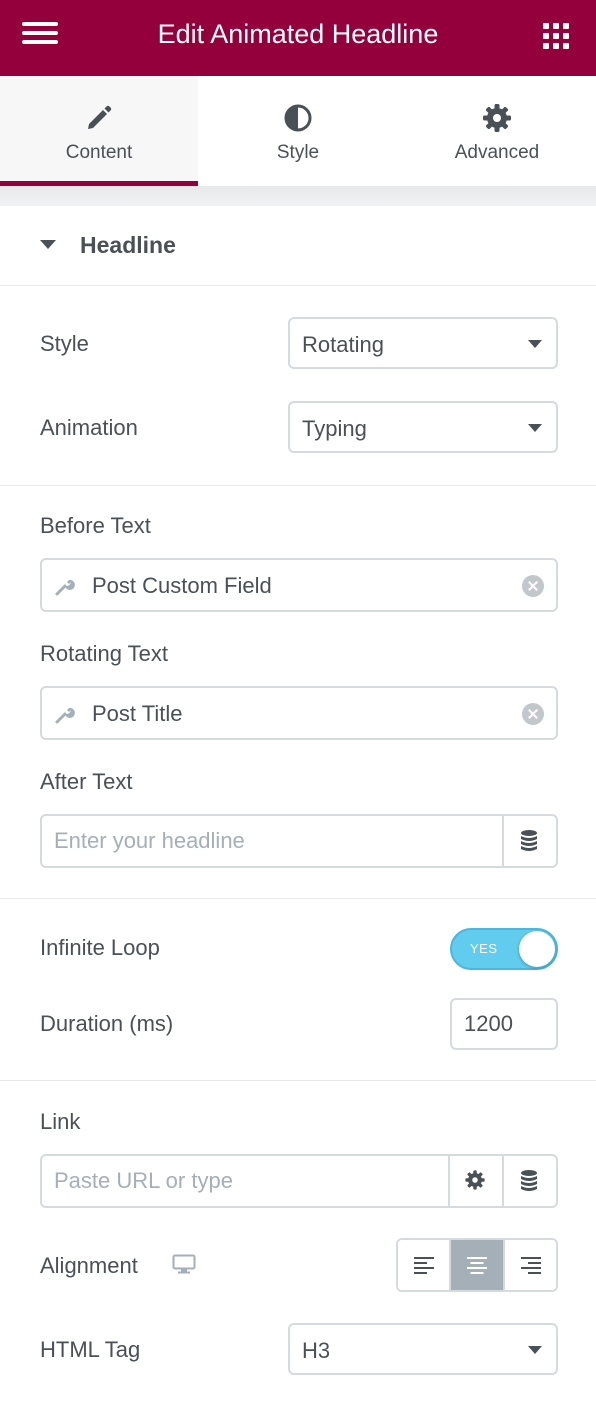 The width and height of the screenshot is (596, 1404). I want to click on tab-style-label: Style, so click(298, 152).